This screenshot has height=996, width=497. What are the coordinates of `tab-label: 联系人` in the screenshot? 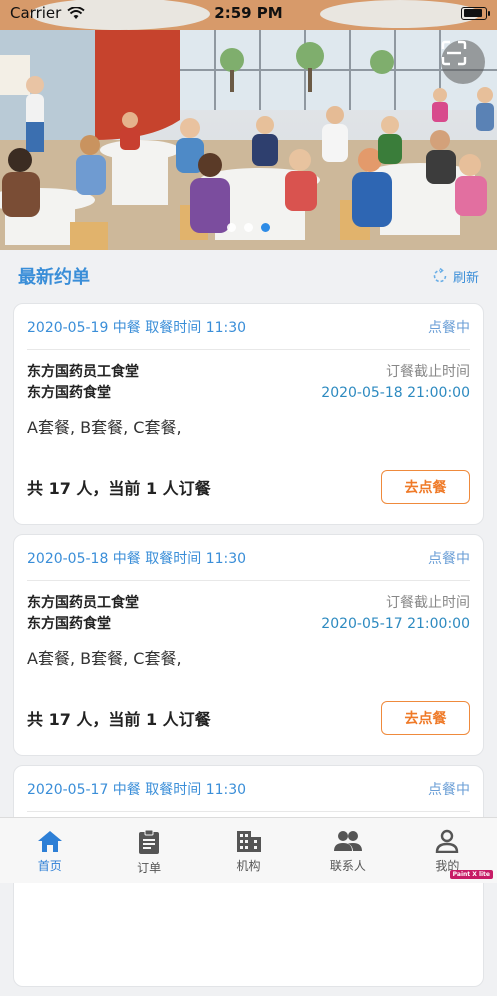 It's located at (348, 865).